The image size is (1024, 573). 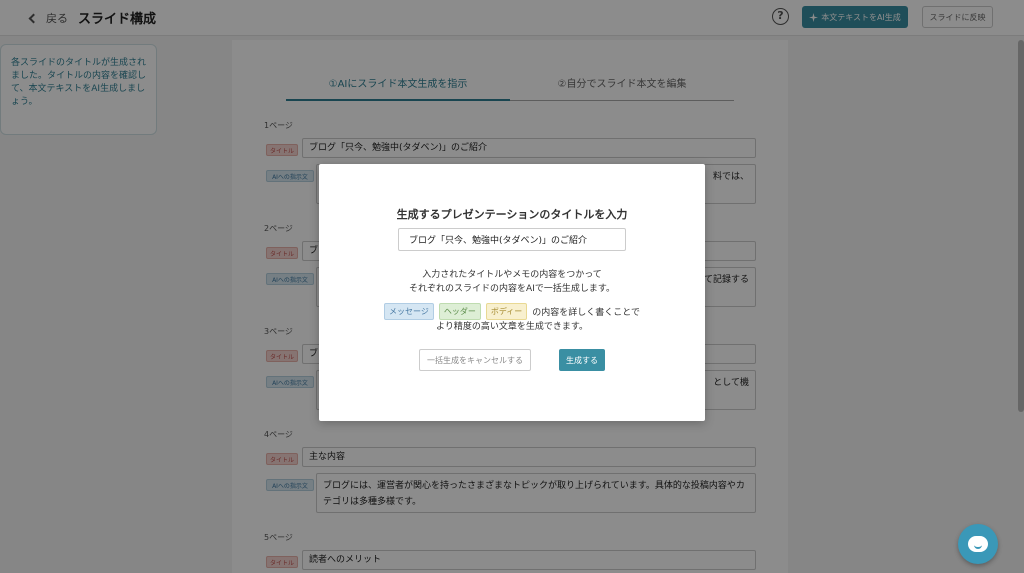 I want to click on chat-button, so click(x=978, y=544).